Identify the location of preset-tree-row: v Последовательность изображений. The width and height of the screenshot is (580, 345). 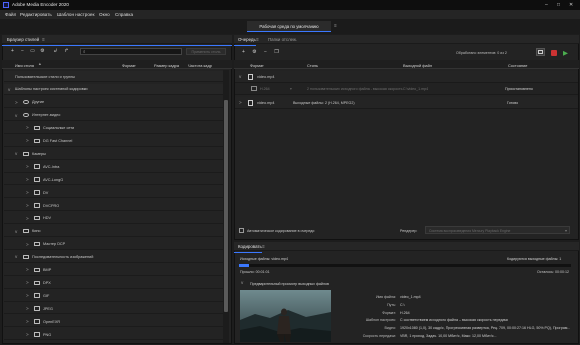
(113, 257).